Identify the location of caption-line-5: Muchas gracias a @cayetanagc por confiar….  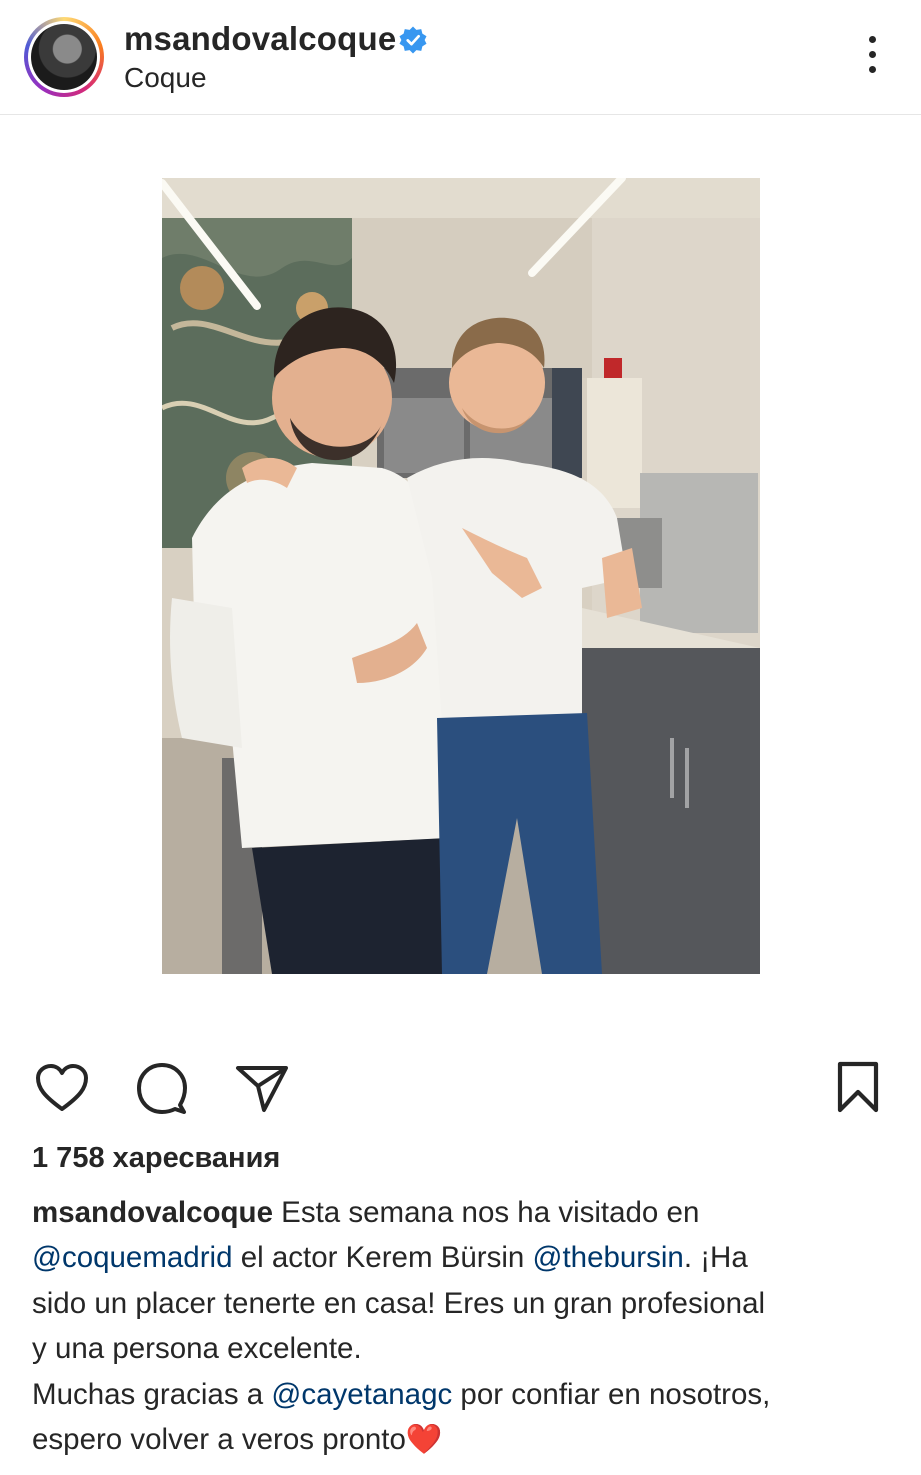
(462, 1394).